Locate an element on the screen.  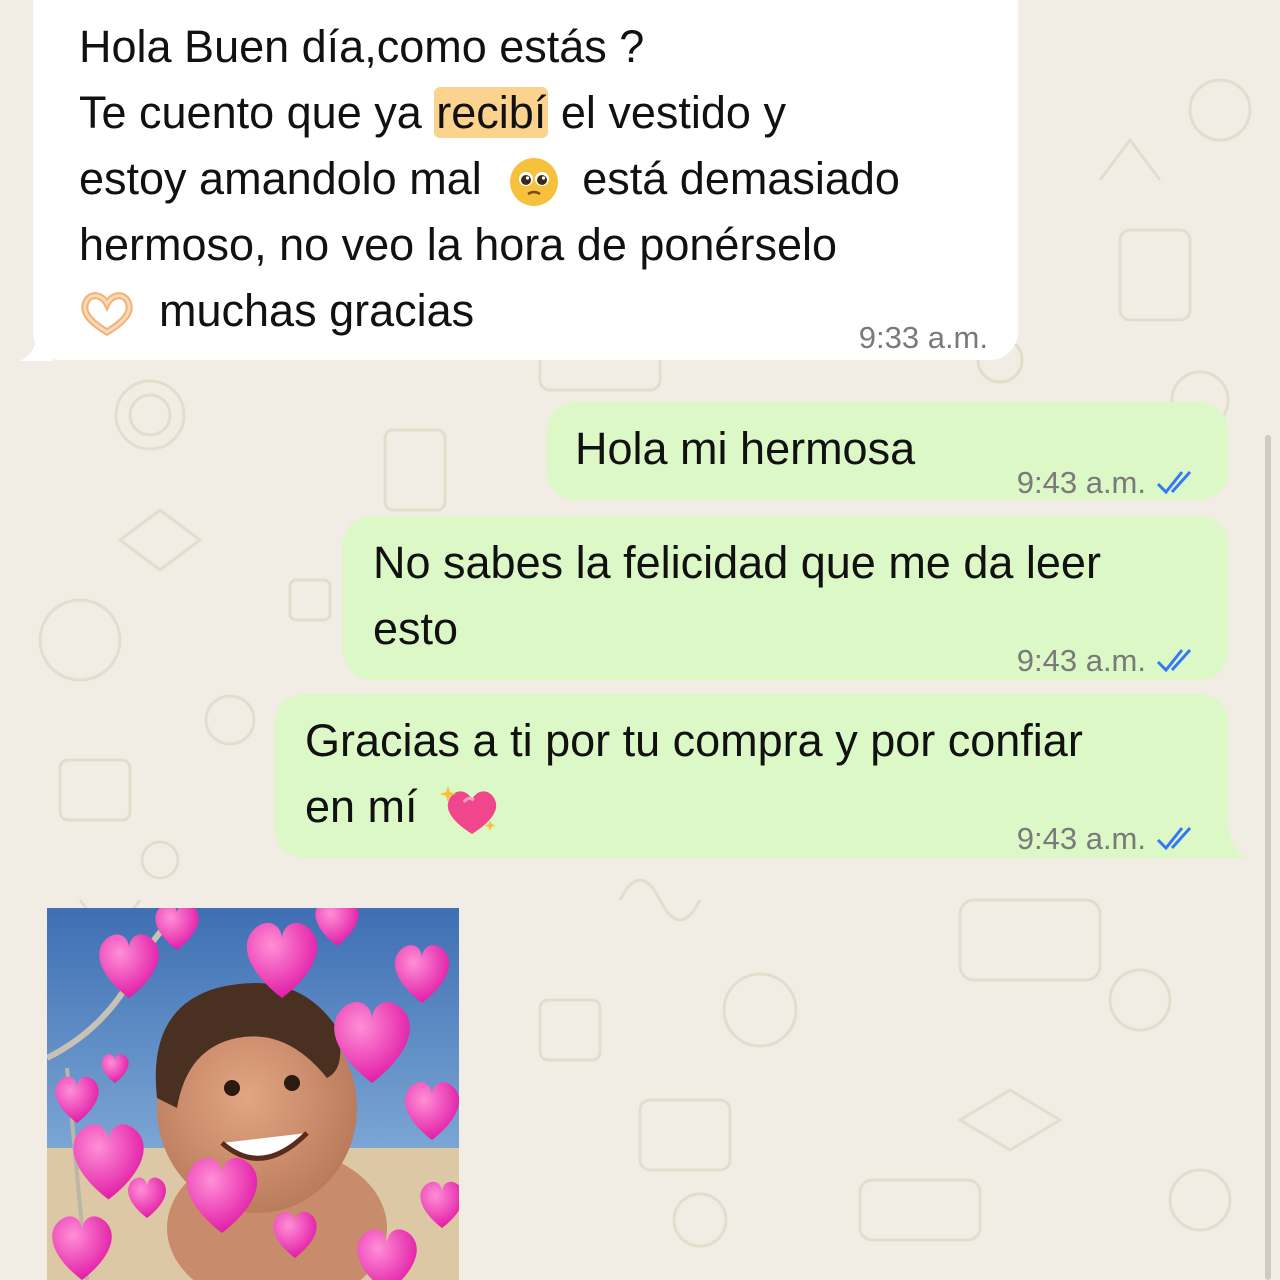
message-line: No sabes la felicidad que me da leer is located at coordinates (737, 562).